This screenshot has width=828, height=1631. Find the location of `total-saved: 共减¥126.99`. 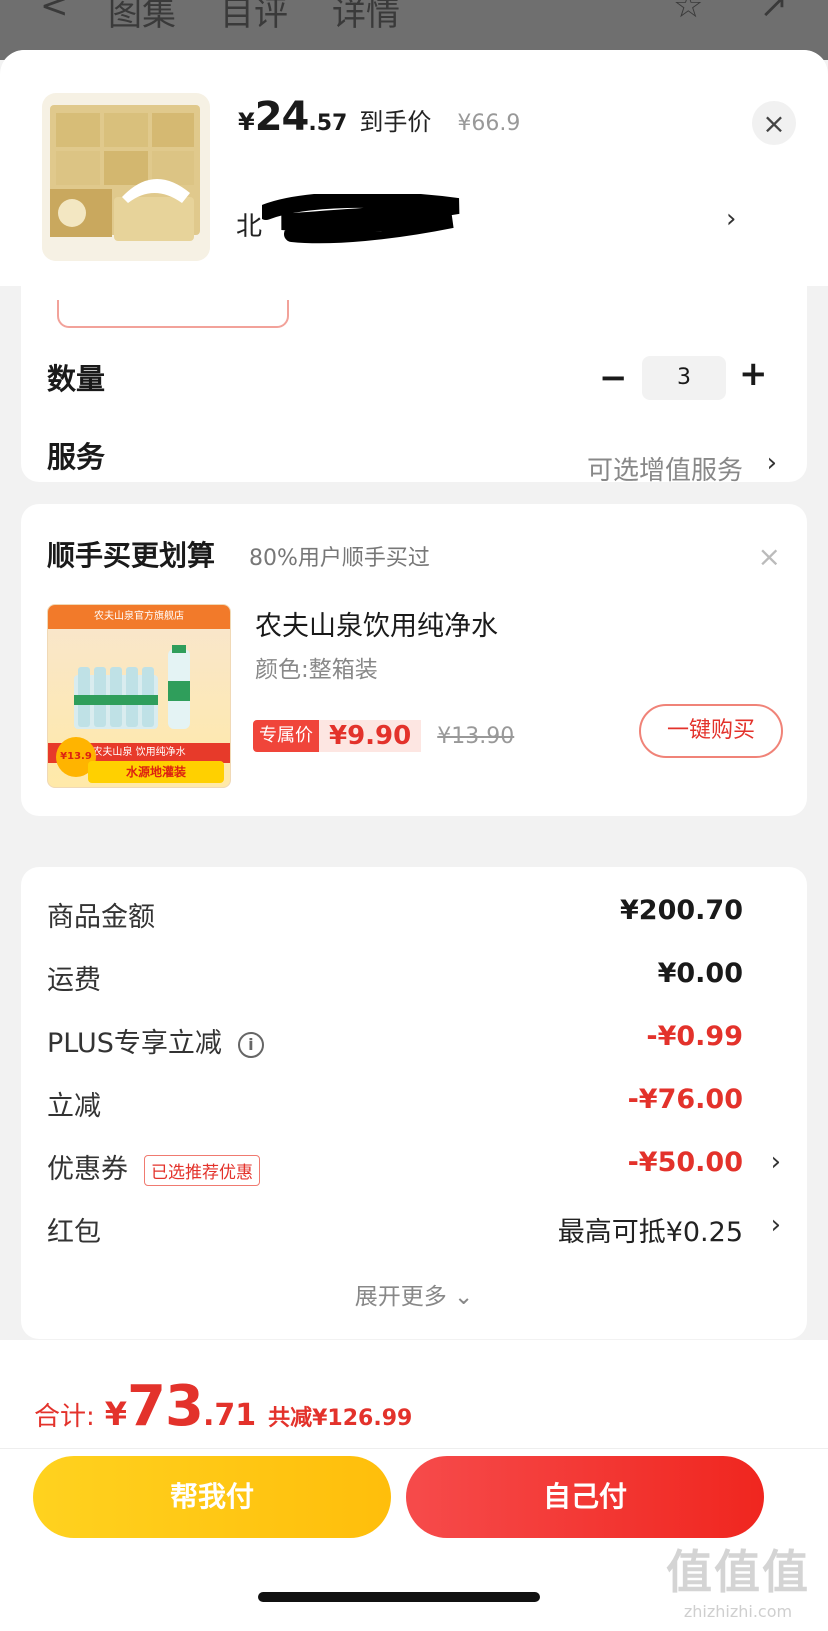

total-saved: 共减¥126.99 is located at coordinates (340, 1418).